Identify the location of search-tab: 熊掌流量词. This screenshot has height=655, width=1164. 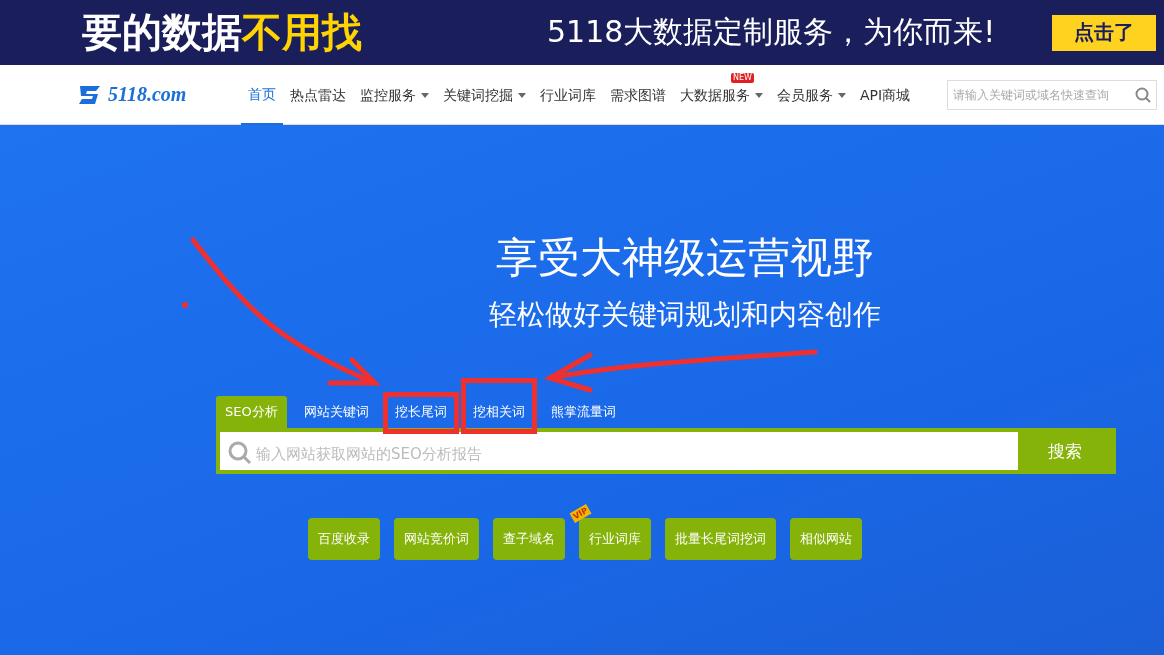
(583, 412).